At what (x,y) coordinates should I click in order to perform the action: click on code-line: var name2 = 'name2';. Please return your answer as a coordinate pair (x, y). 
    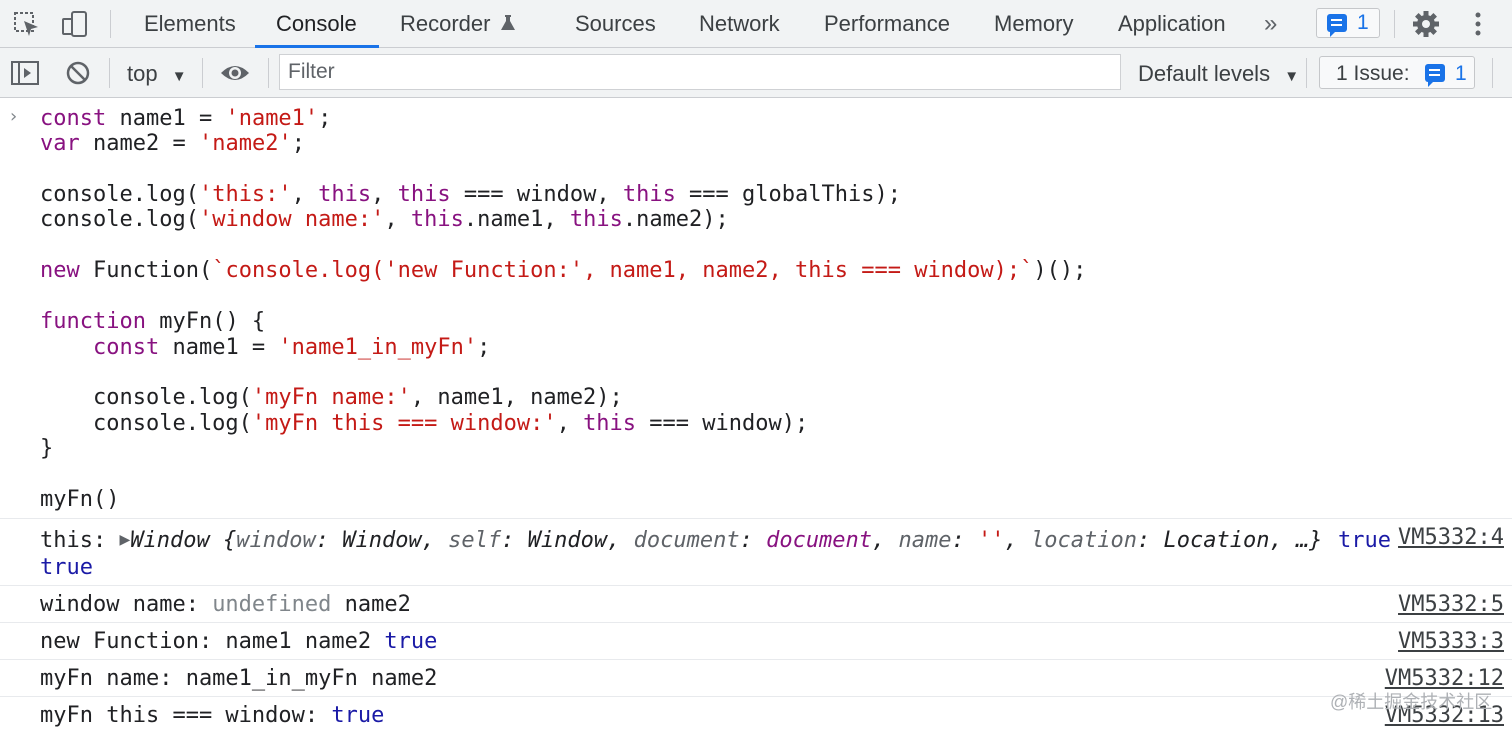
    Looking at the image, I should click on (172, 143).